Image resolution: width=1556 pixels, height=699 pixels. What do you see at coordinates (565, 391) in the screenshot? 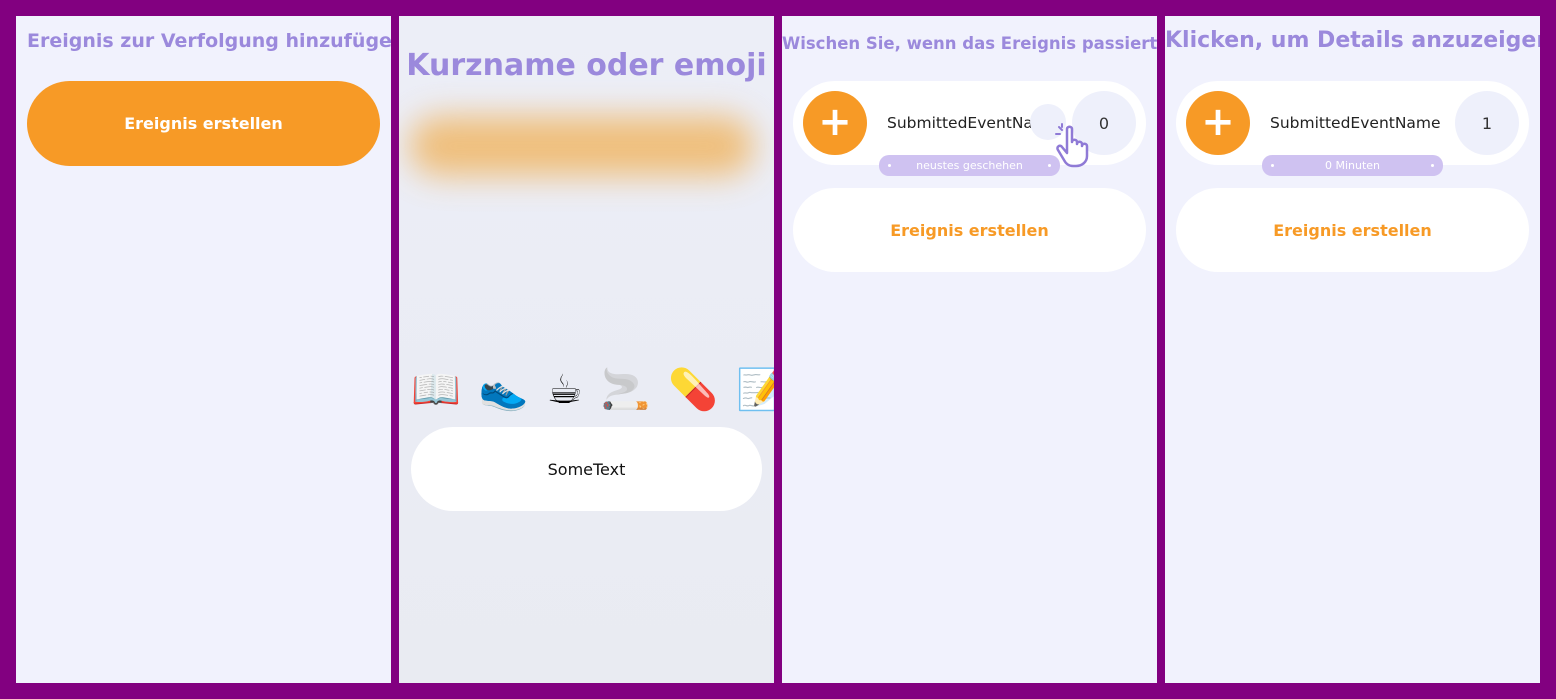
I see `coffee-emoji-icon: ☕` at bounding box center [565, 391].